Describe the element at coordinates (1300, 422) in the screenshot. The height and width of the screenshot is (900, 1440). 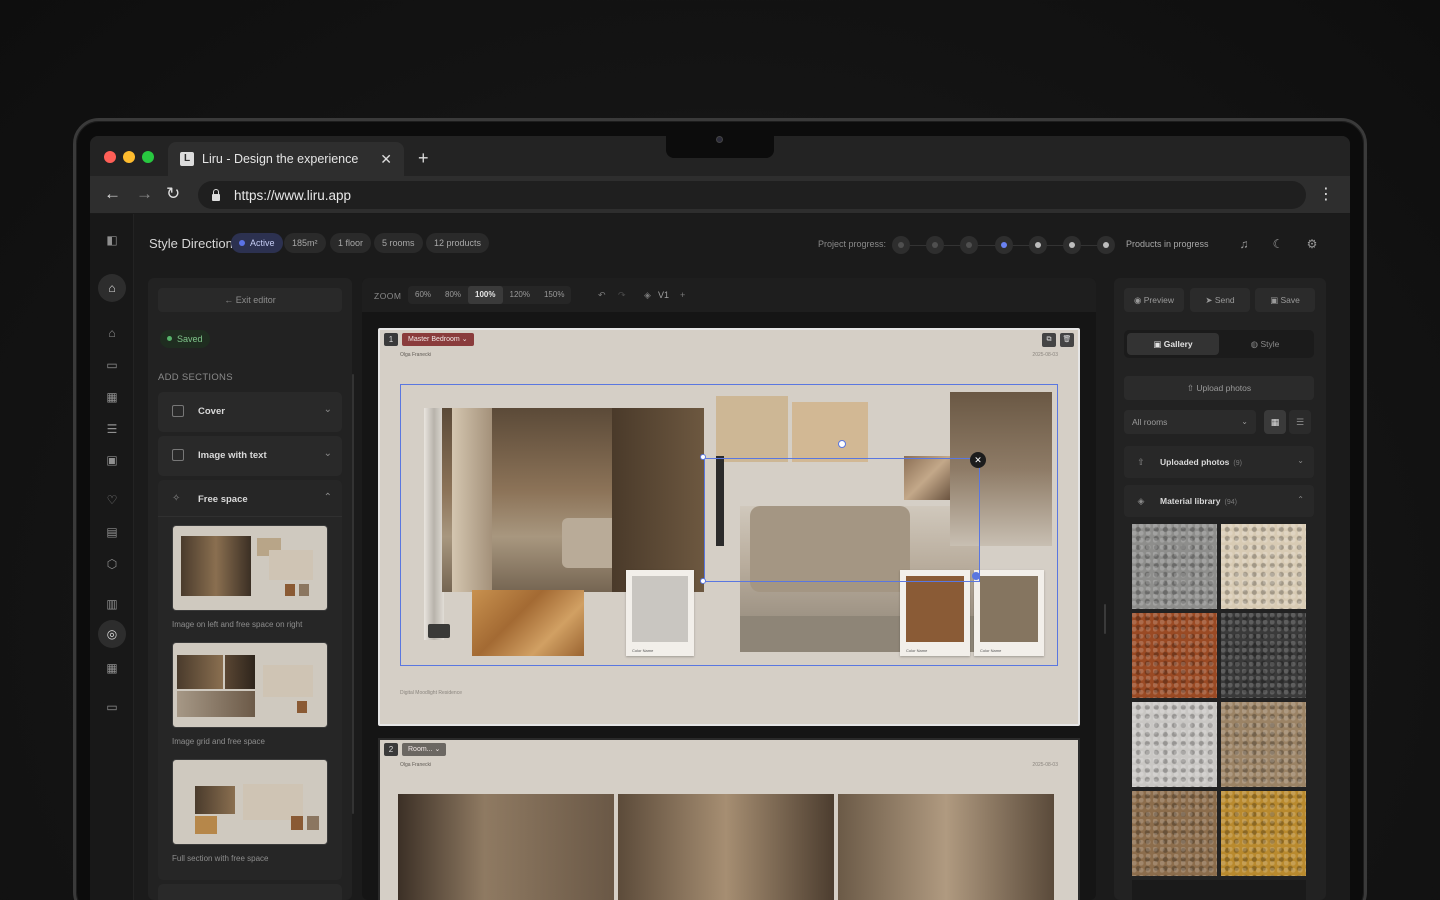
I see `list-view-toggle: ☰` at that location.